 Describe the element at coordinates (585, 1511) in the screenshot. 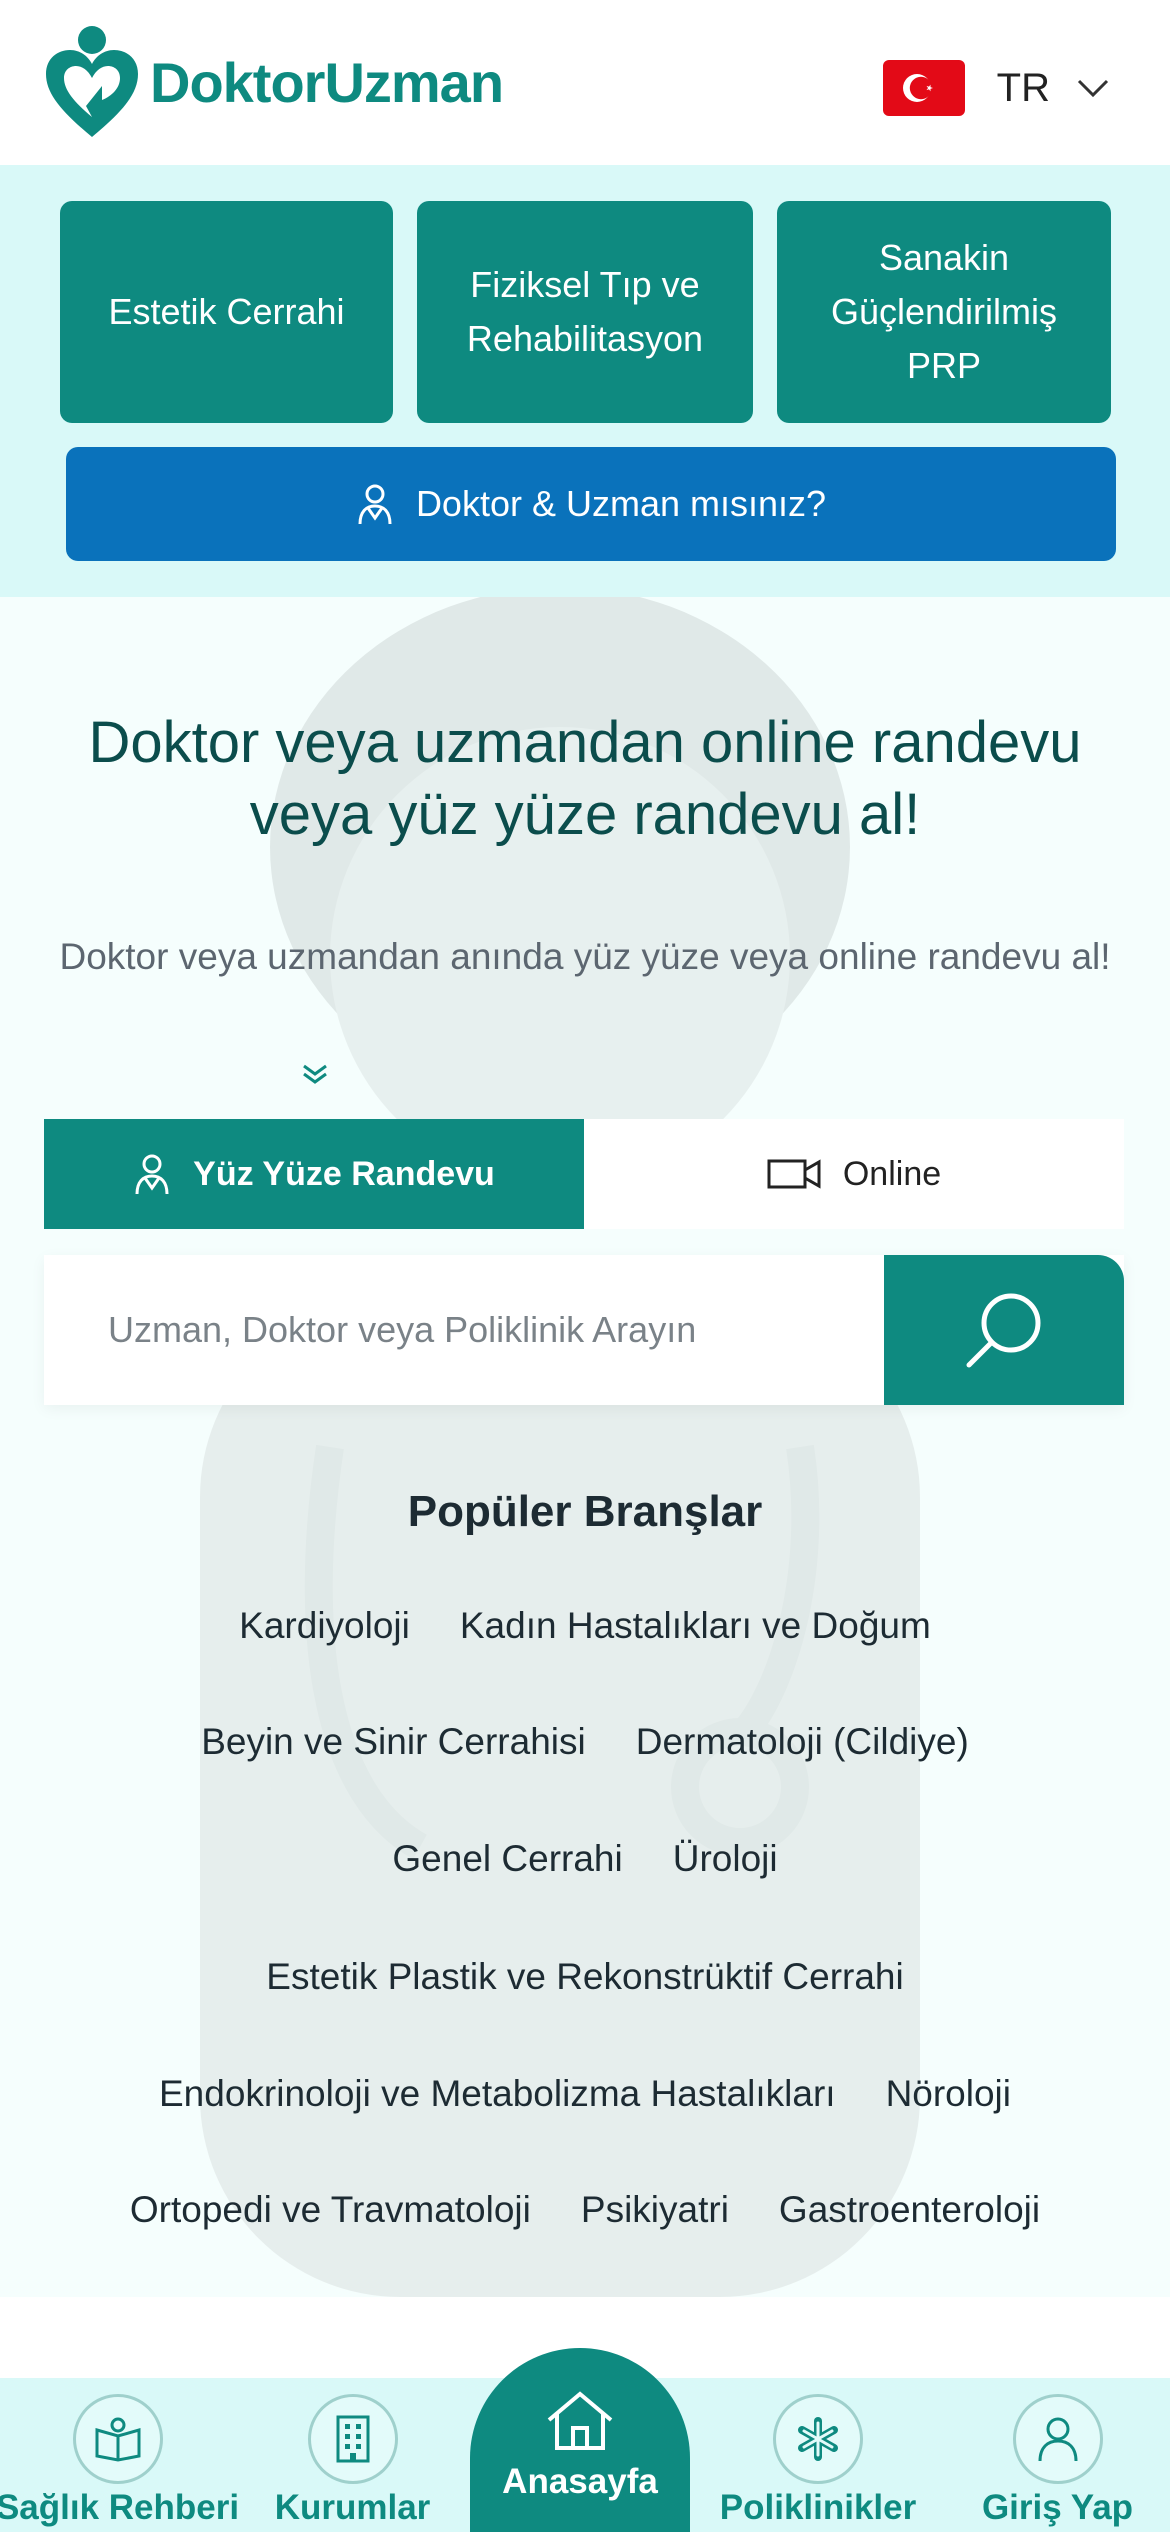

I see `popular-branches-title: Popüler Branşlar` at that location.